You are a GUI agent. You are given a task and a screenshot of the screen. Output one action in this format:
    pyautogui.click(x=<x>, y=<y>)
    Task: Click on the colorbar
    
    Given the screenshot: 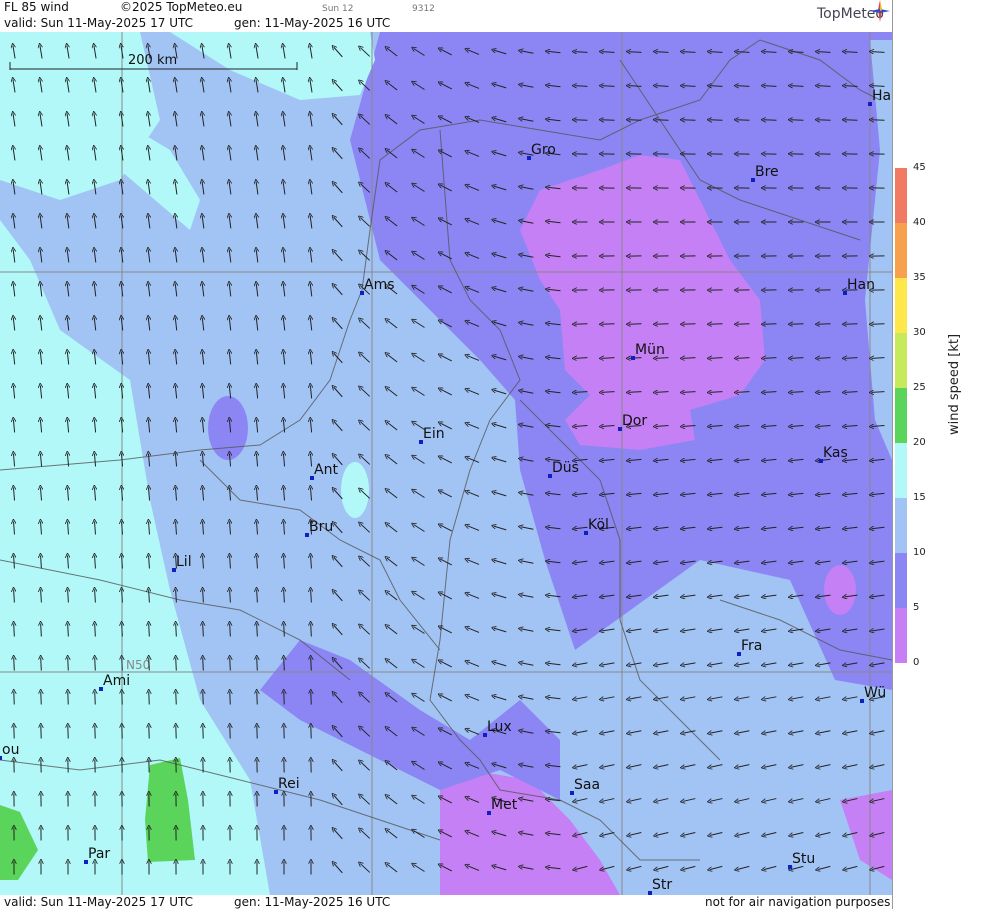 What is the action you would take?
    pyautogui.click(x=901, y=415)
    